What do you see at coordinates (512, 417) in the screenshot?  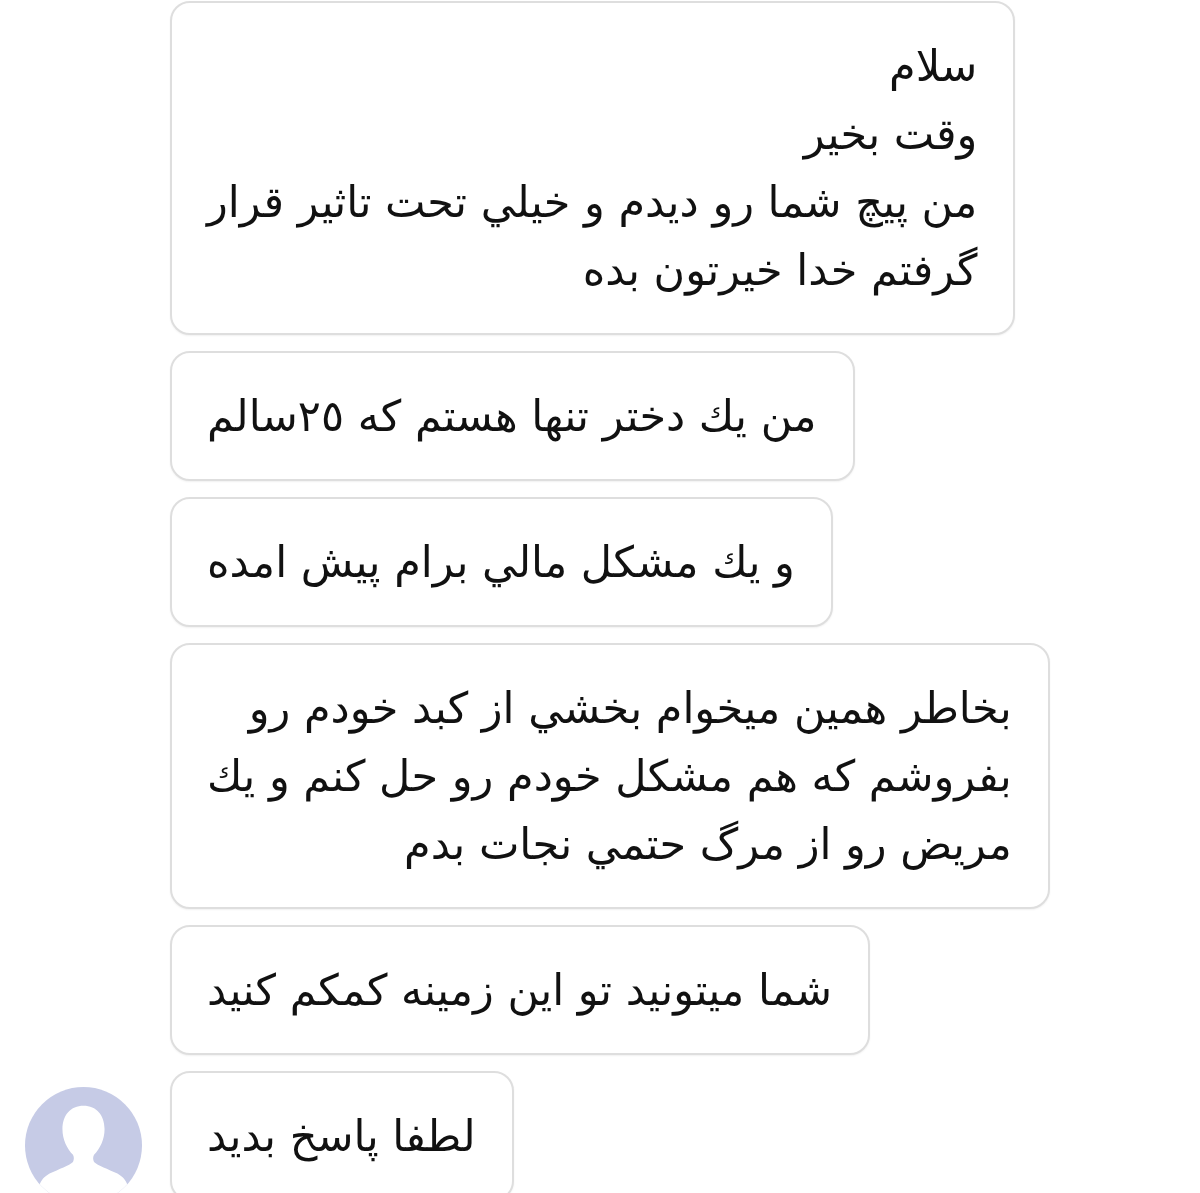 I see `message-text: من يك دختر تنها هستم كه ٢٥سالم` at bounding box center [512, 417].